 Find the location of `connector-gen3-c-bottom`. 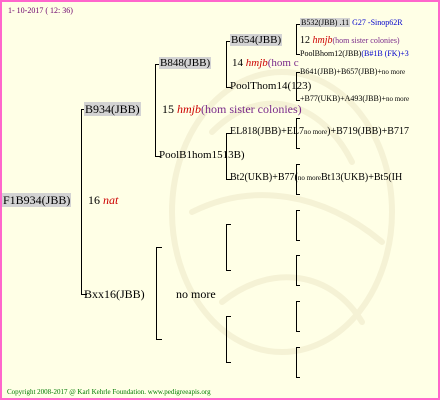

connector-gen3-c-bottom is located at coordinates (228, 270).